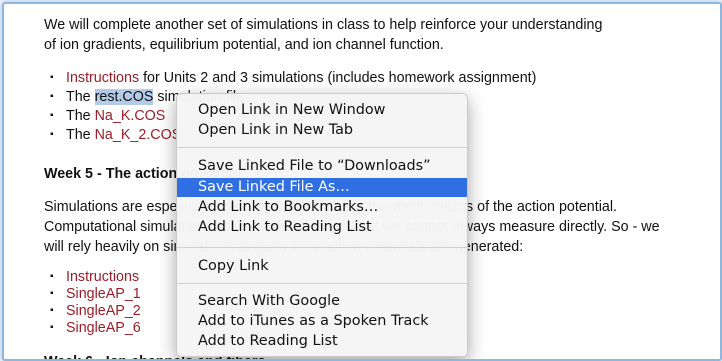  I want to click on list-item: The Na_K.COS, so click(108, 116).